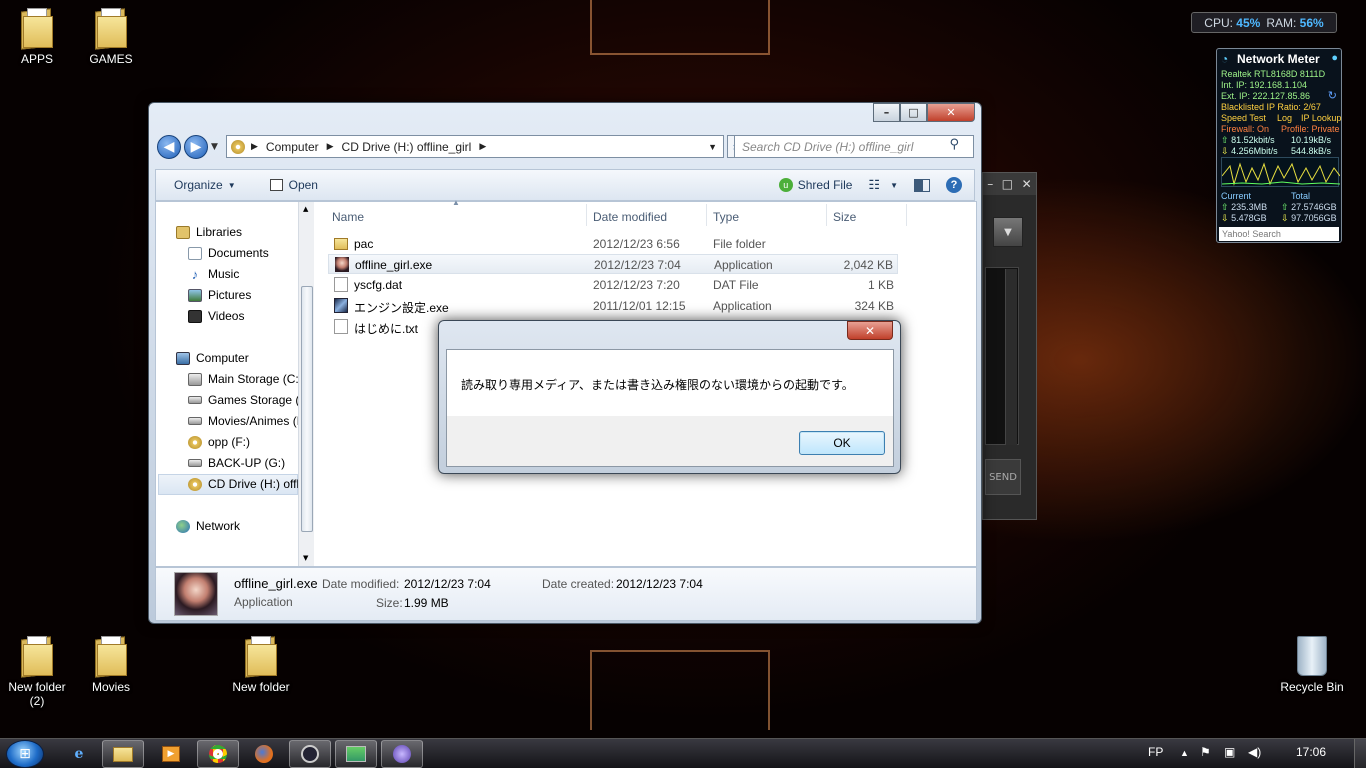 Image resolution: width=1366 pixels, height=768 pixels. What do you see at coordinates (228, 253) in the screenshot?
I see `nav-documents: Documents` at bounding box center [228, 253].